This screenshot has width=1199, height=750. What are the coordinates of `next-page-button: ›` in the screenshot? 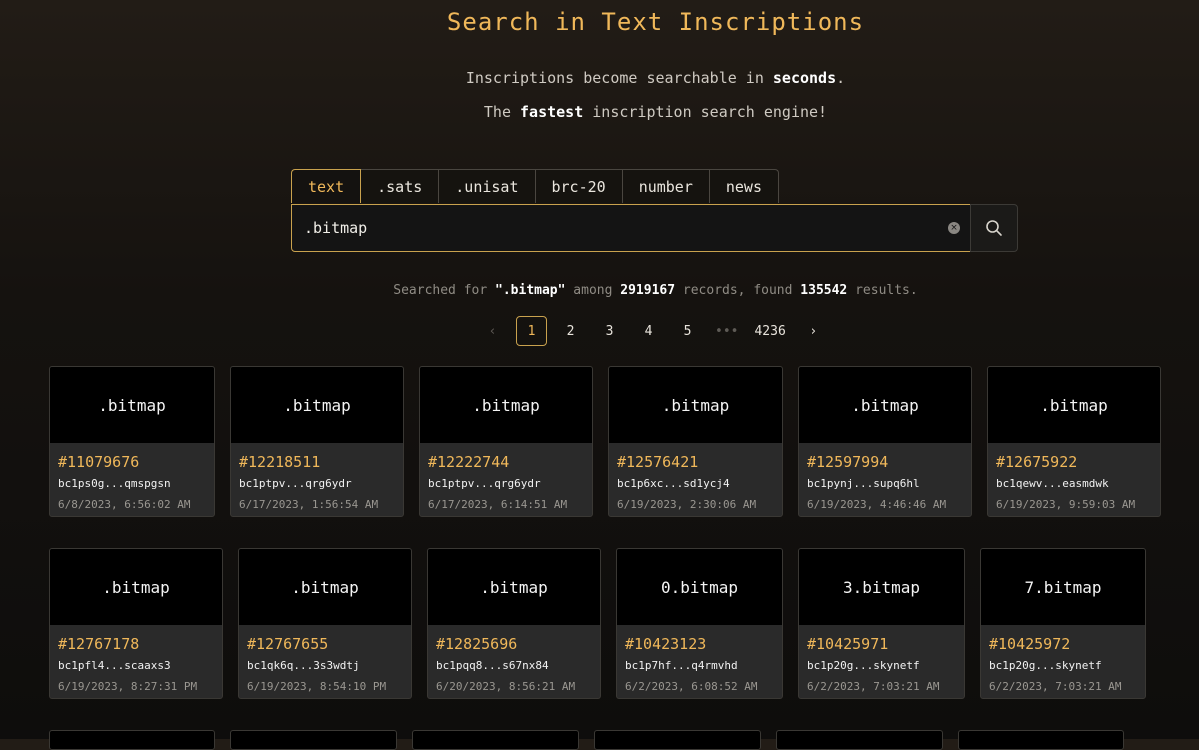 It's located at (813, 331).